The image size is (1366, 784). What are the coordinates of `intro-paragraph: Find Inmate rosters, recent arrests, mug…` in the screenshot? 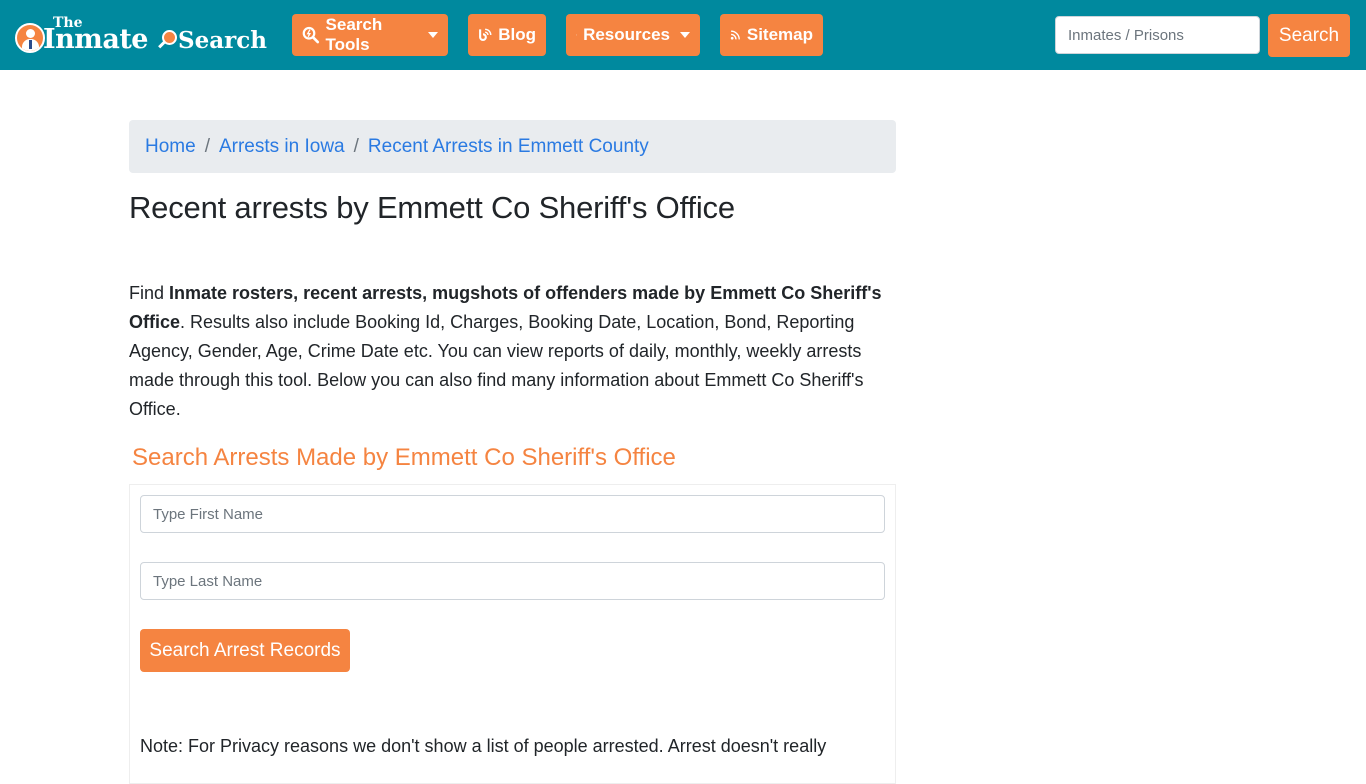 It's located at (512, 351).